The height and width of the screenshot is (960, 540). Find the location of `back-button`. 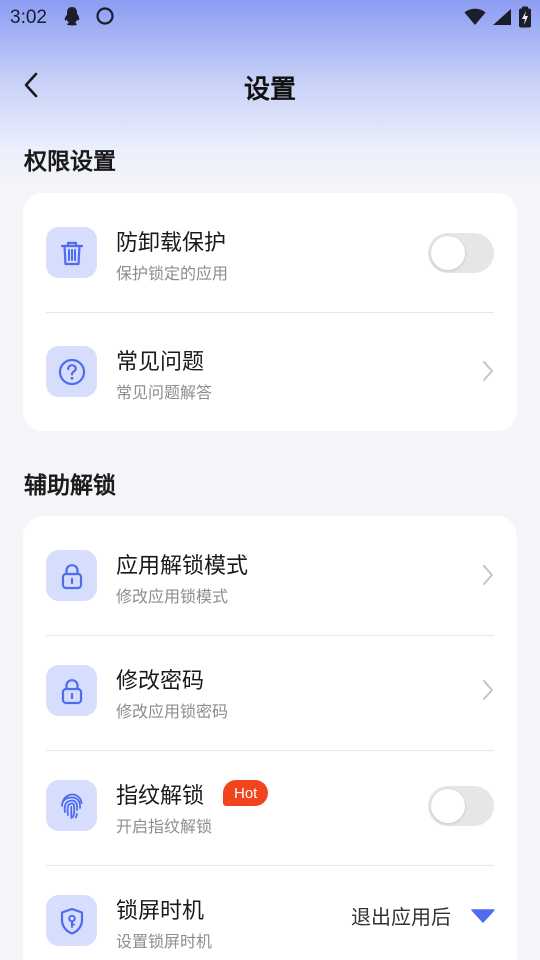

back-button is located at coordinates (31, 87).